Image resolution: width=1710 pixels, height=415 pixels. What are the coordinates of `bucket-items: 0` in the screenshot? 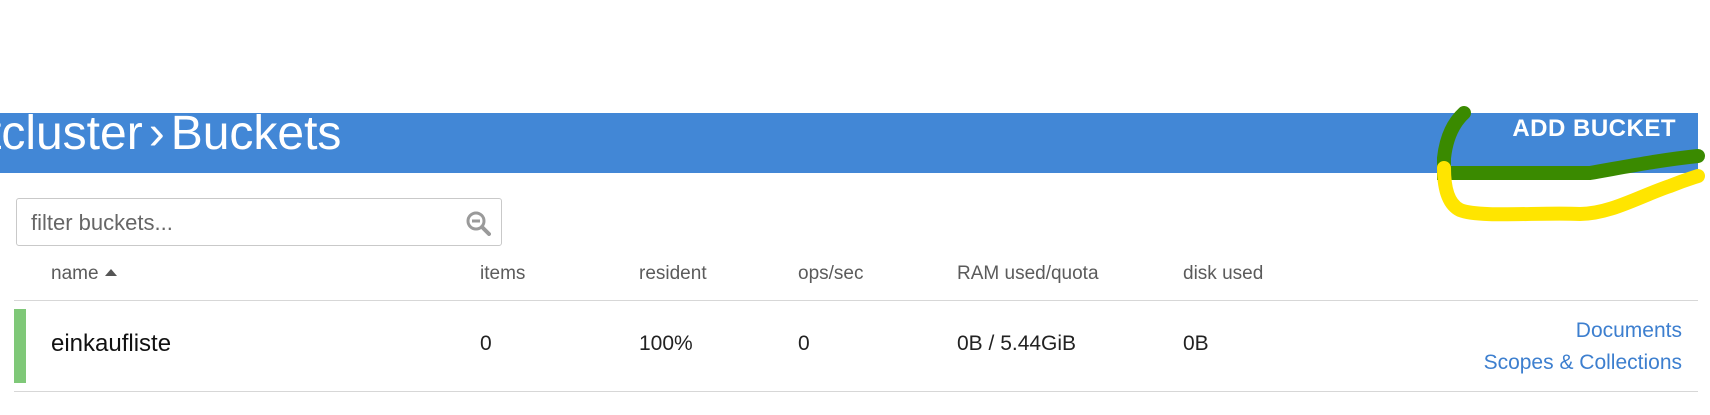 It's located at (486, 343).